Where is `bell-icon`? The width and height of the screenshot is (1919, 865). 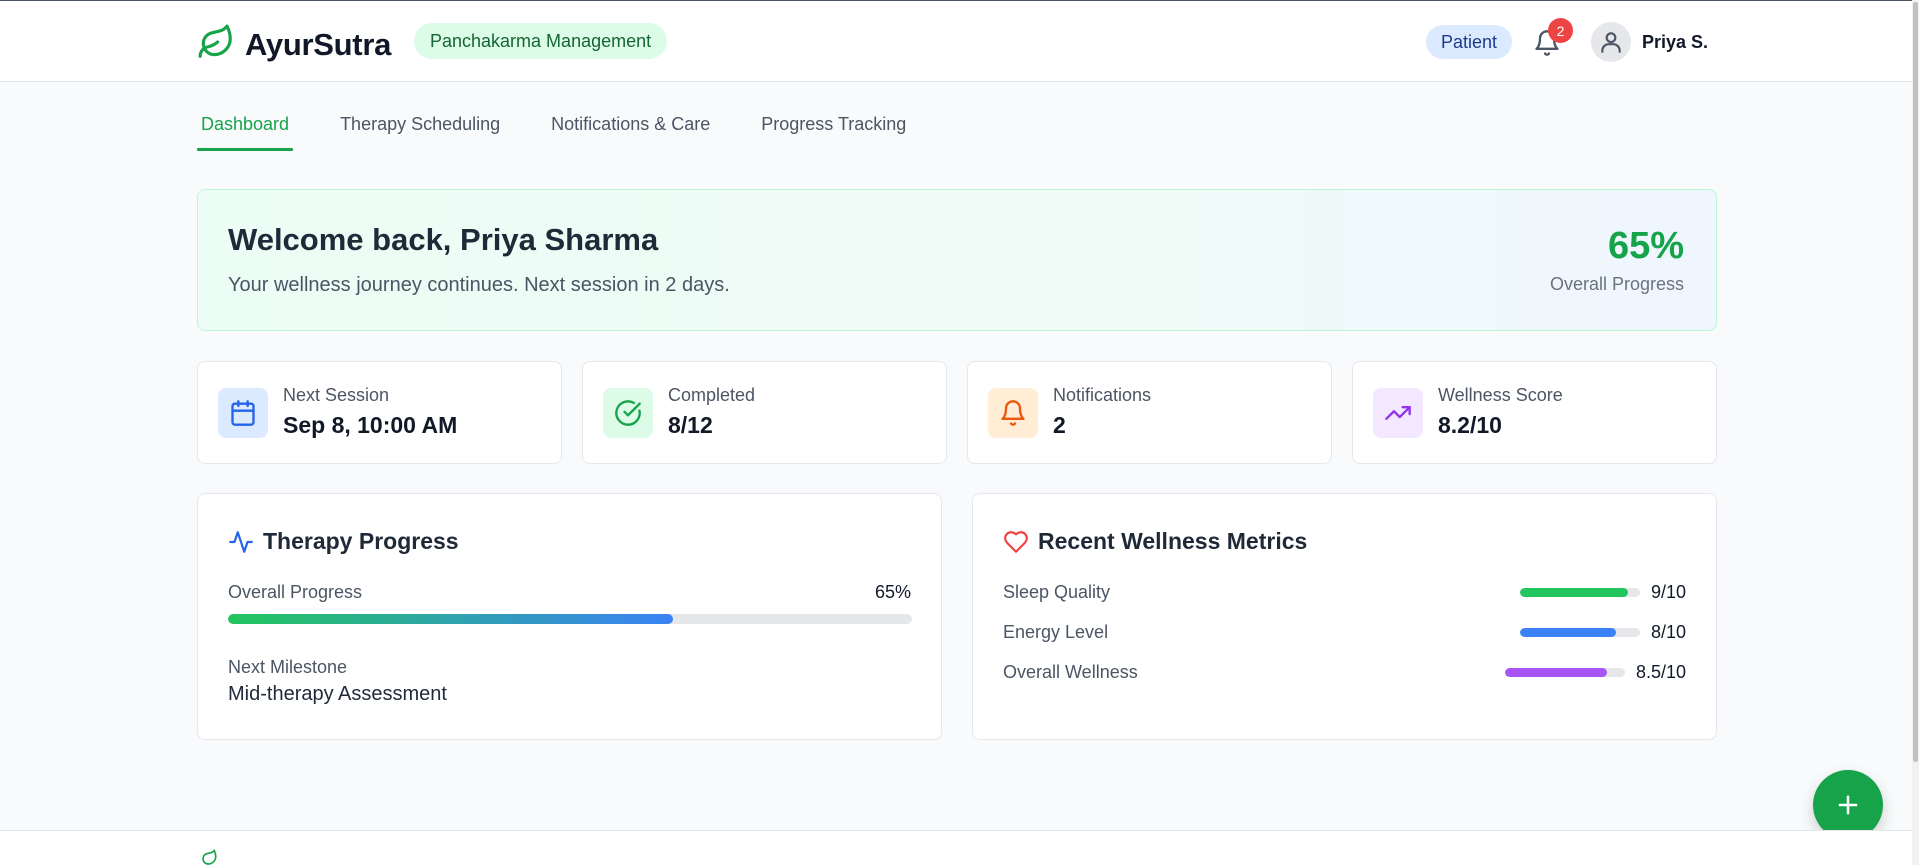 bell-icon is located at coordinates (1013, 413).